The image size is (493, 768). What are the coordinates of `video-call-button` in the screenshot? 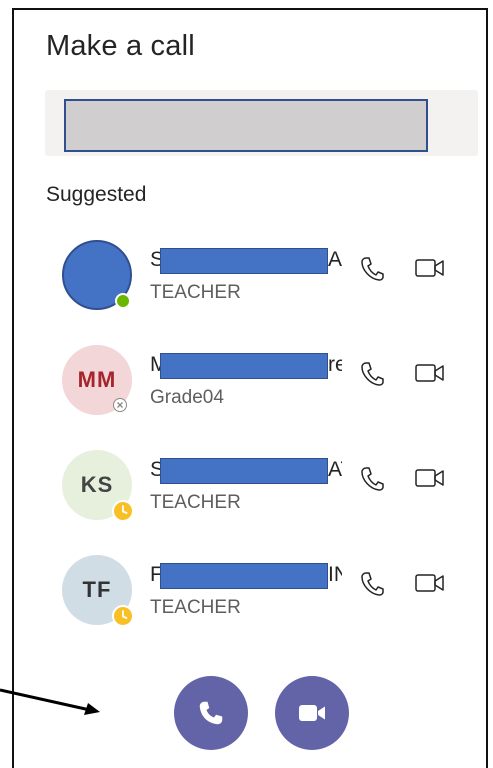 It's located at (312, 713).